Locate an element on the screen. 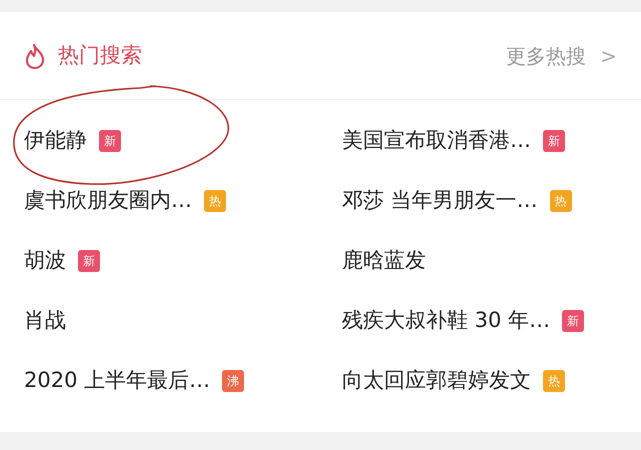 This screenshot has height=450, width=641. search-item-link: 伊能静 is located at coordinates (55, 141).